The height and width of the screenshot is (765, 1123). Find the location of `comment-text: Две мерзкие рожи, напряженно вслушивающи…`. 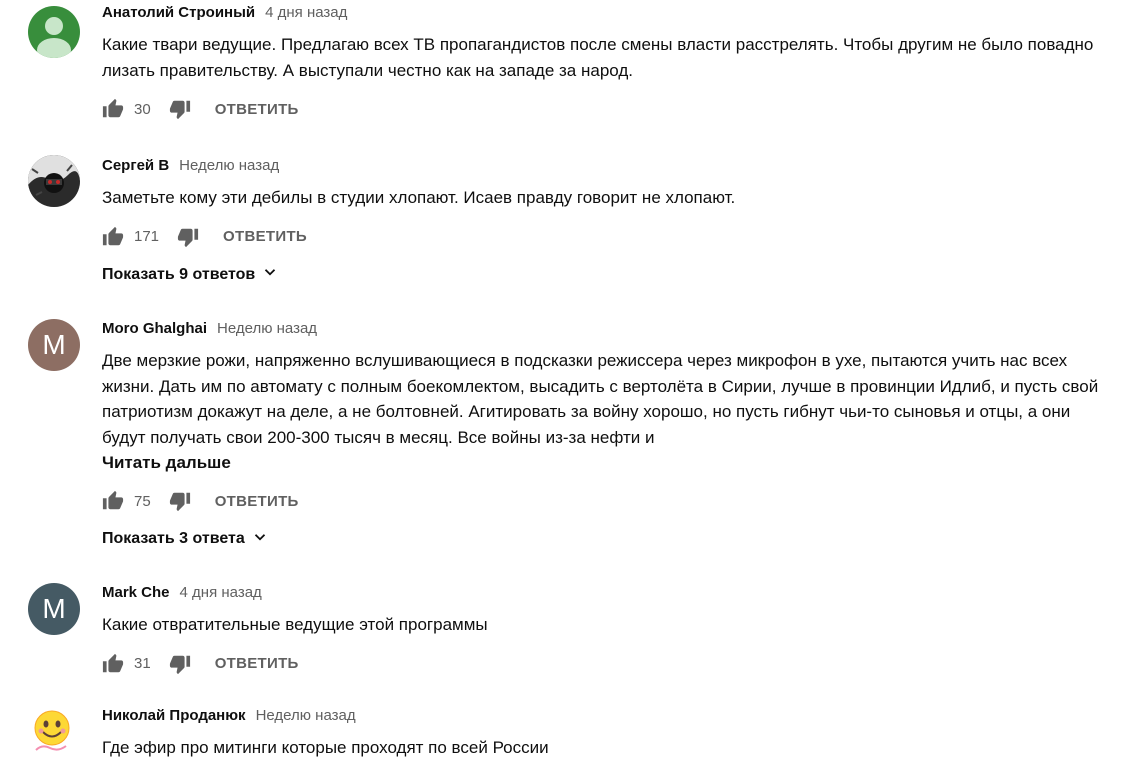

comment-text: Две мерзкие рожи, напряженно вслушивающи… is located at coordinates (600, 399).